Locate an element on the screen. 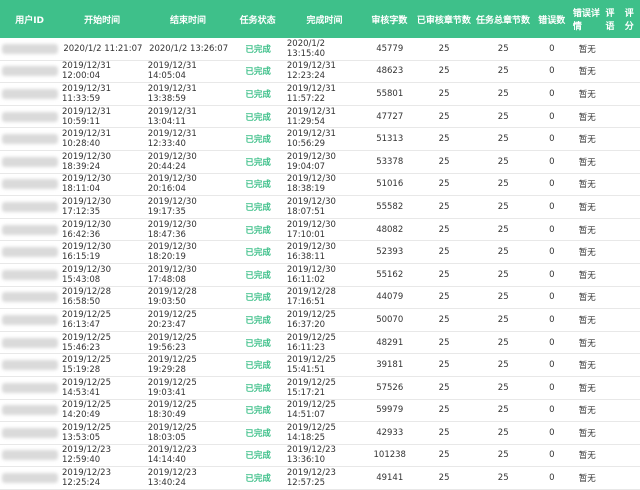 Image resolution: width=640 pixels, height=490 pixels. header-done-time: 完成时间 is located at coordinates (324, 19).